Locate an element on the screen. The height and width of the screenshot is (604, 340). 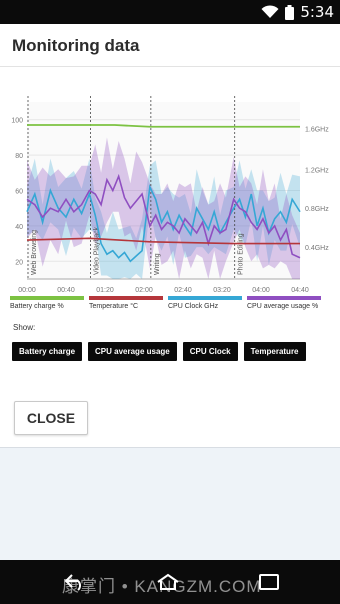
title-divider is located at coordinates (170, 66).